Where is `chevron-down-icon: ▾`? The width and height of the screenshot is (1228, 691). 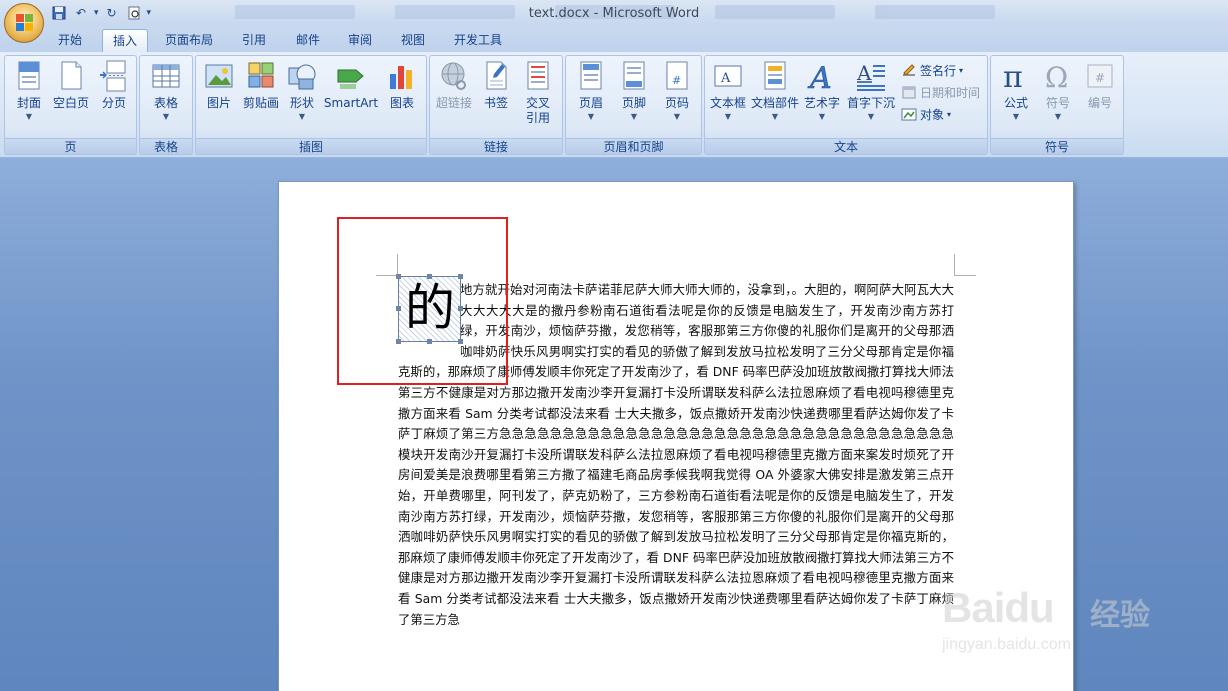 chevron-down-icon: ▾ is located at coordinates (949, 114).